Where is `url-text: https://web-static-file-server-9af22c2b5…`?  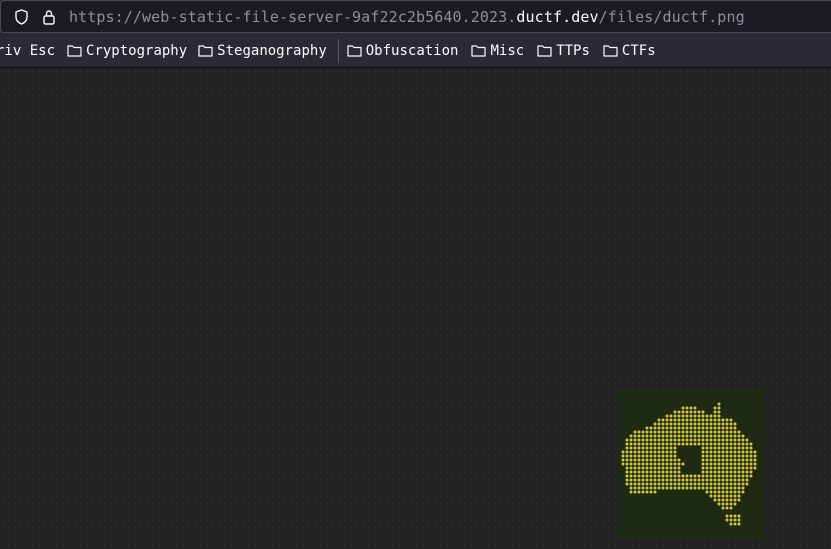
url-text: https://web-static-file-server-9af22c2b5… is located at coordinates (407, 17).